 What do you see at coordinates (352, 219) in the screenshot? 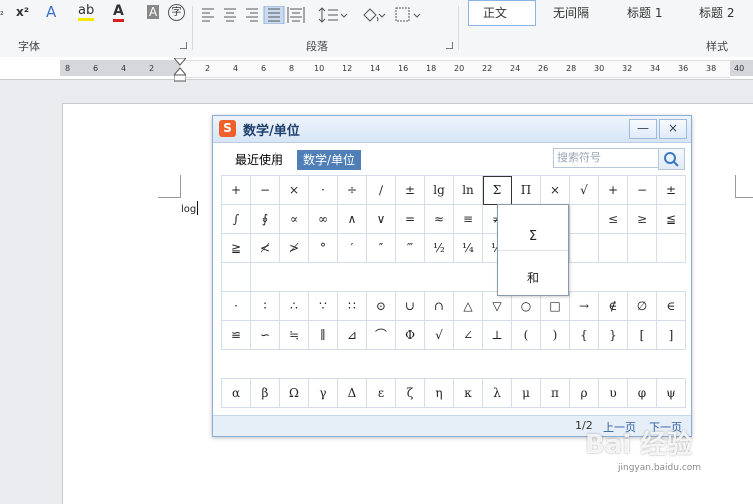
I see `symbol-cell: ∧` at bounding box center [352, 219].